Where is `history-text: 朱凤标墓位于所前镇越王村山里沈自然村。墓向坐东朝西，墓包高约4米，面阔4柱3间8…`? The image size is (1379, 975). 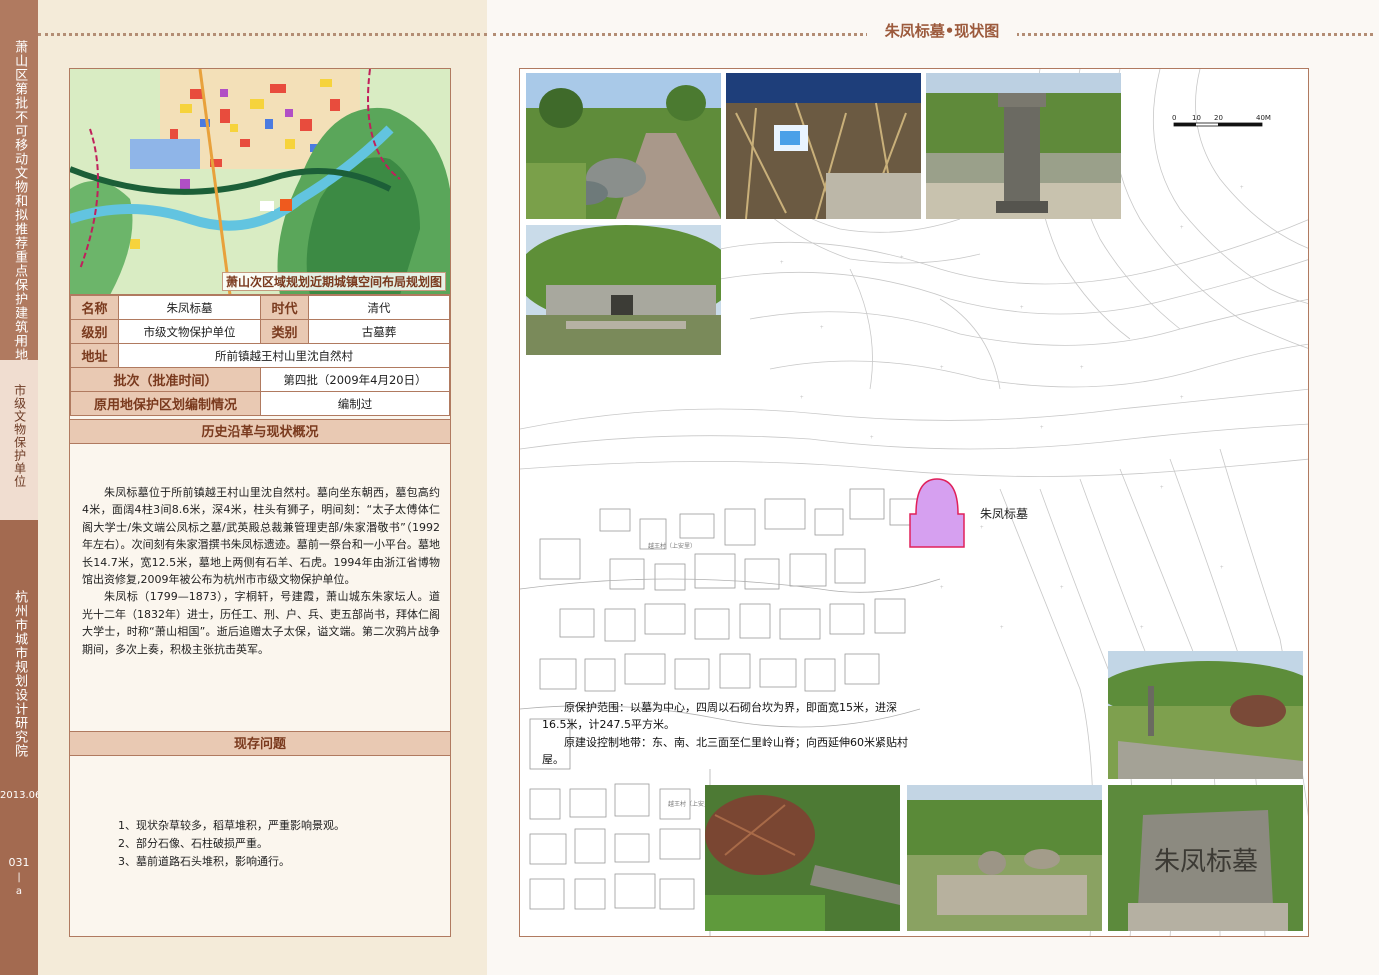 history-text: 朱凤标墓位于所前镇越王村山里沈自然村。墓向坐东朝西，墓包高约4米，面阔4柱3间8… is located at coordinates (261, 571).